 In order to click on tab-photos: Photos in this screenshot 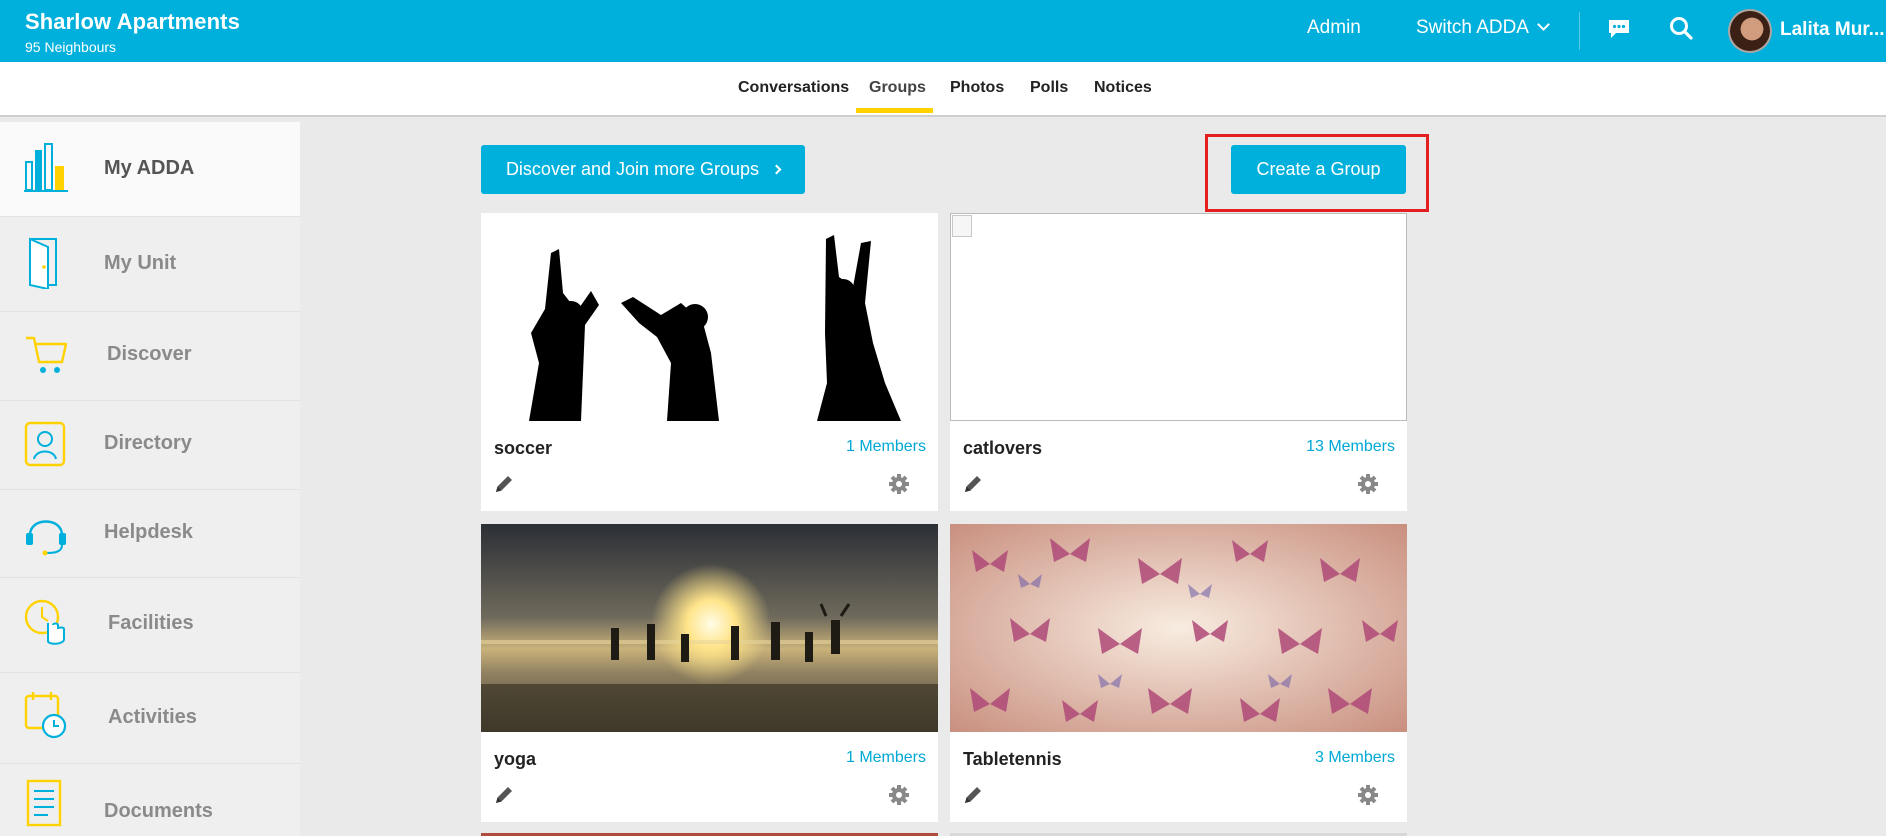, I will do `click(977, 88)`.